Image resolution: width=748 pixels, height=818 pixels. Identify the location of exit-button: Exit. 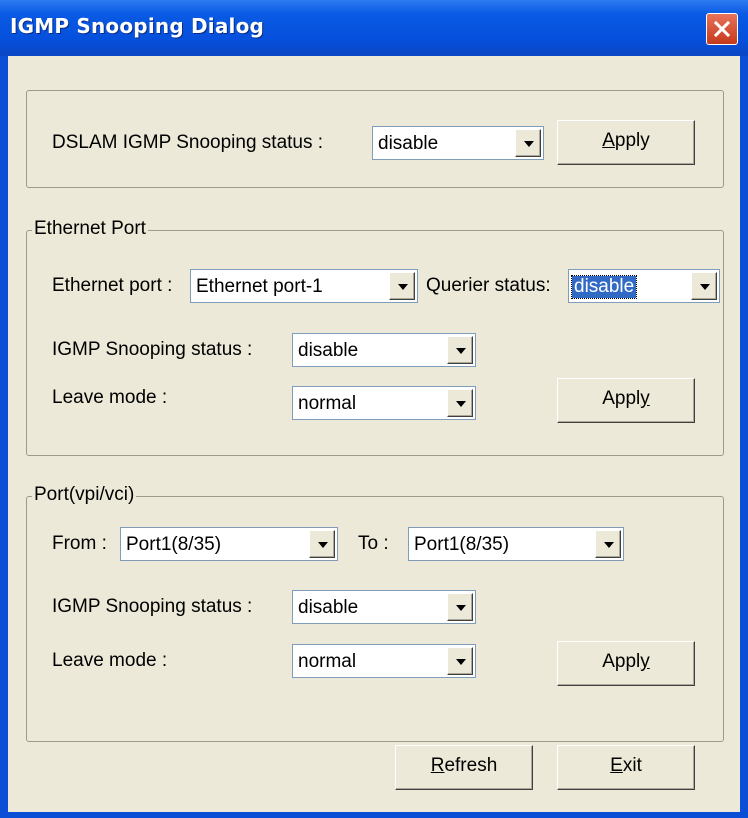
(626, 767).